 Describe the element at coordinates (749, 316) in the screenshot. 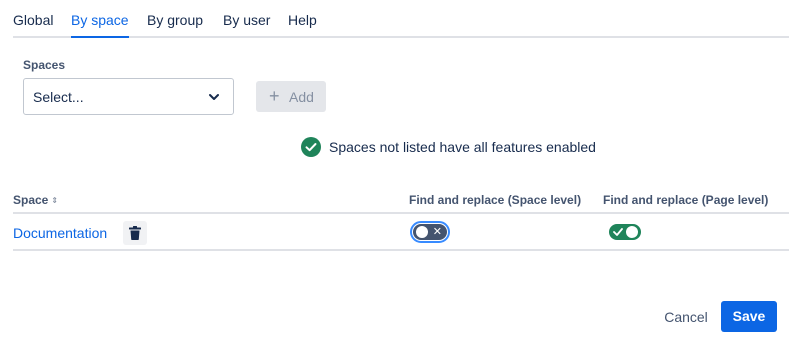

I see `save-button: Save` at that location.